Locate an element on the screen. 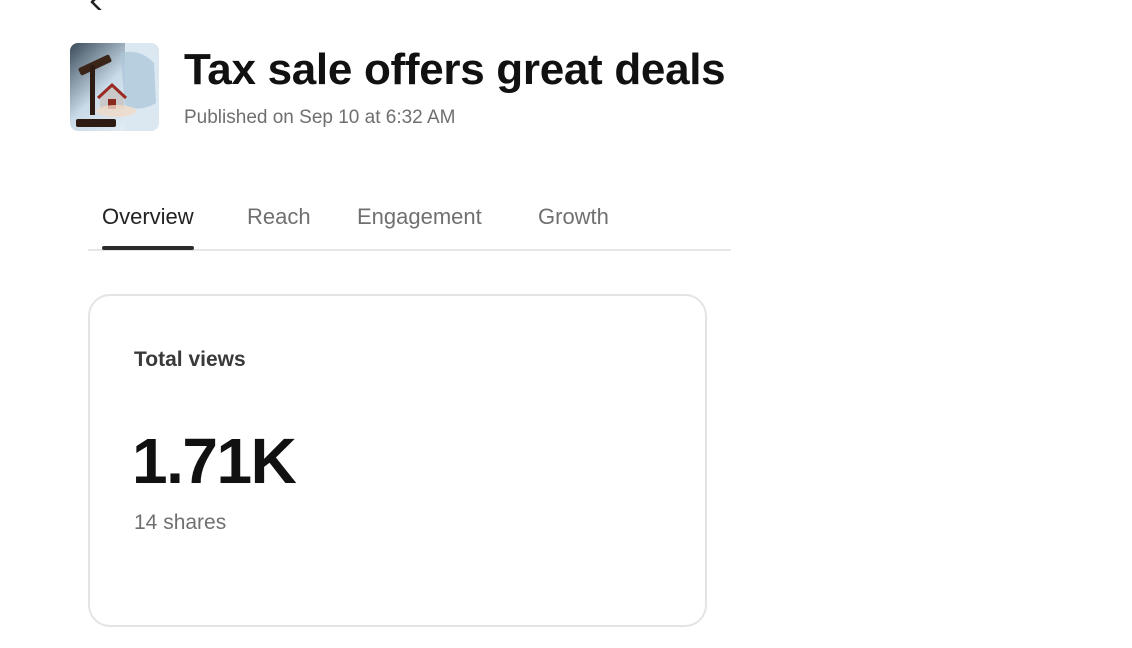 This screenshot has height=648, width=1132. tab-engagement: Engagement is located at coordinates (419, 226).